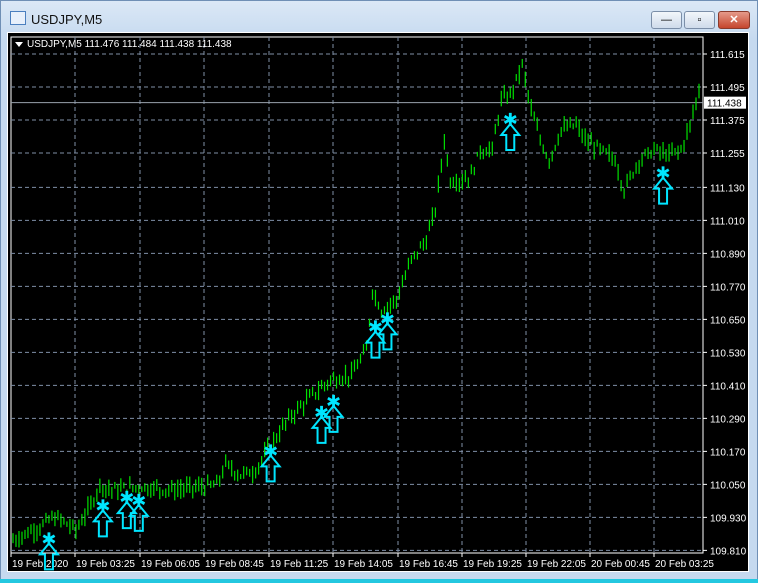  Describe the element at coordinates (728, 551) in the screenshot. I see `price-tick-label: 109.810` at that location.